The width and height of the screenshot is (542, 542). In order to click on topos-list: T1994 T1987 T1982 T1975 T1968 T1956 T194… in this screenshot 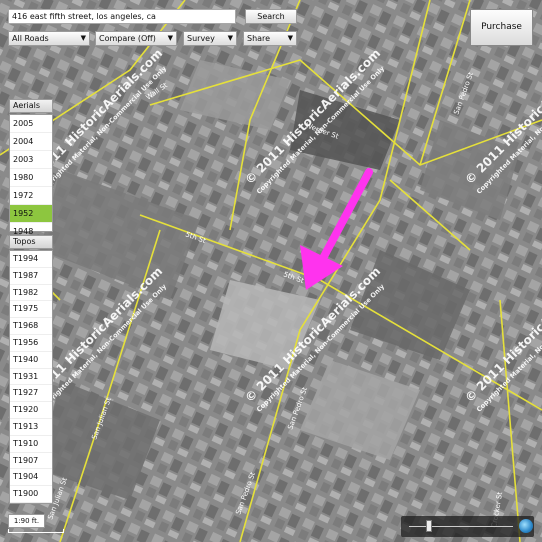, I will do `click(31, 377)`.